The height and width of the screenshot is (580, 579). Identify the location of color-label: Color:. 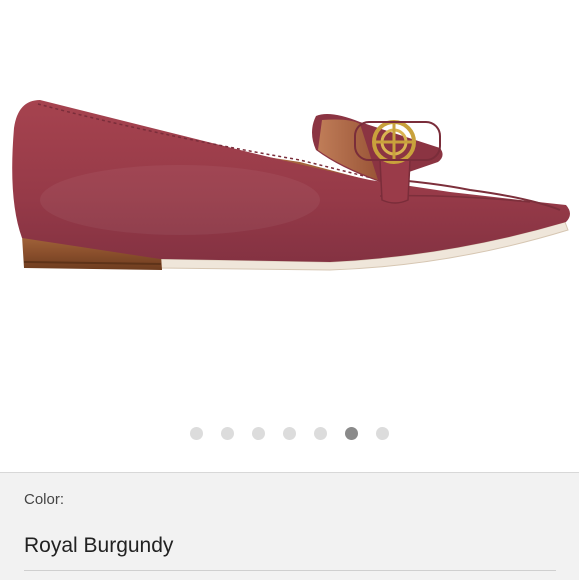
(44, 499).